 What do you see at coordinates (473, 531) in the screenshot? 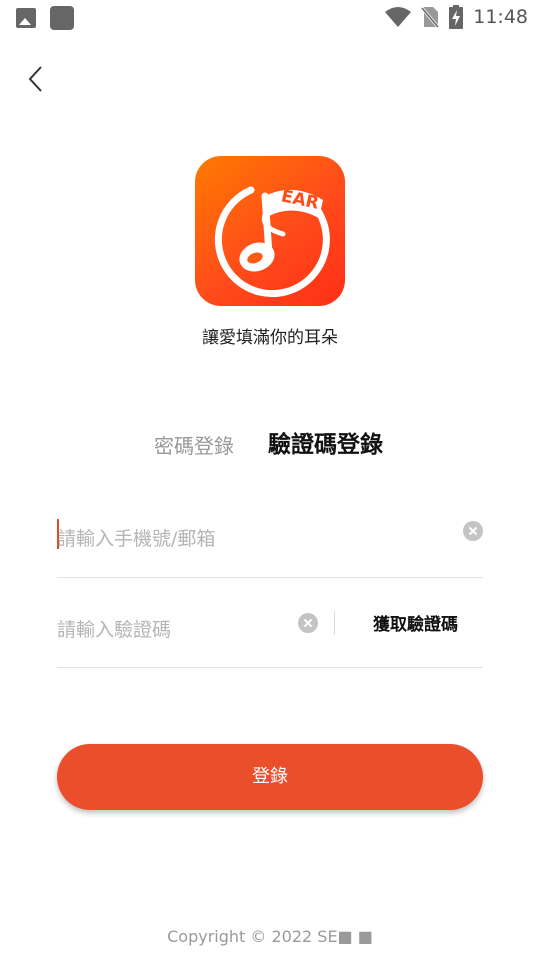
I see `clear-phone-button` at bounding box center [473, 531].